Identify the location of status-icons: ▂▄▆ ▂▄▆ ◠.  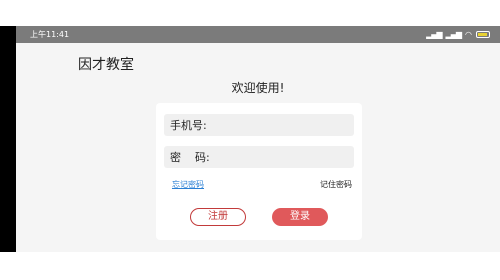
(458, 34).